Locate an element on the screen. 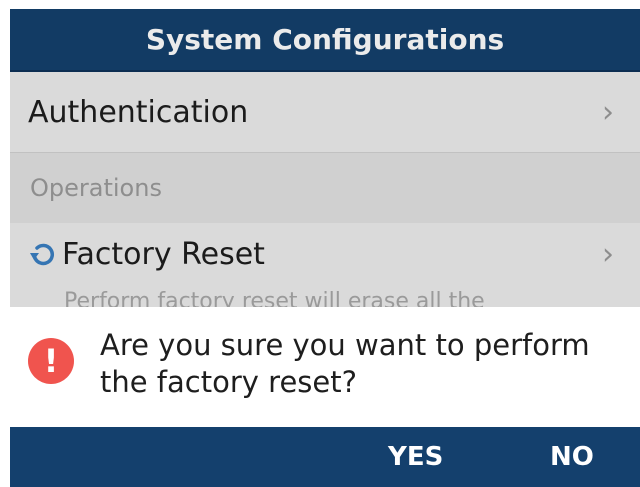 The width and height of the screenshot is (640, 487). no-button: NO is located at coordinates (572, 457).